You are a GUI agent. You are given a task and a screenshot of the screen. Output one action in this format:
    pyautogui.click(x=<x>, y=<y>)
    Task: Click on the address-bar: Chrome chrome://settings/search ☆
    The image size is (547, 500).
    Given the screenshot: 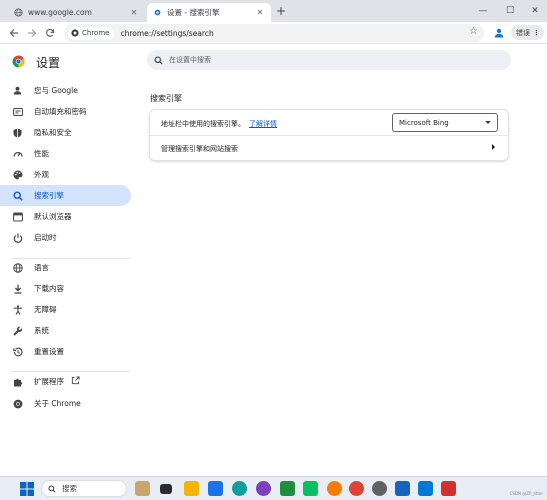 What is the action you would take?
    pyautogui.click(x=274, y=33)
    